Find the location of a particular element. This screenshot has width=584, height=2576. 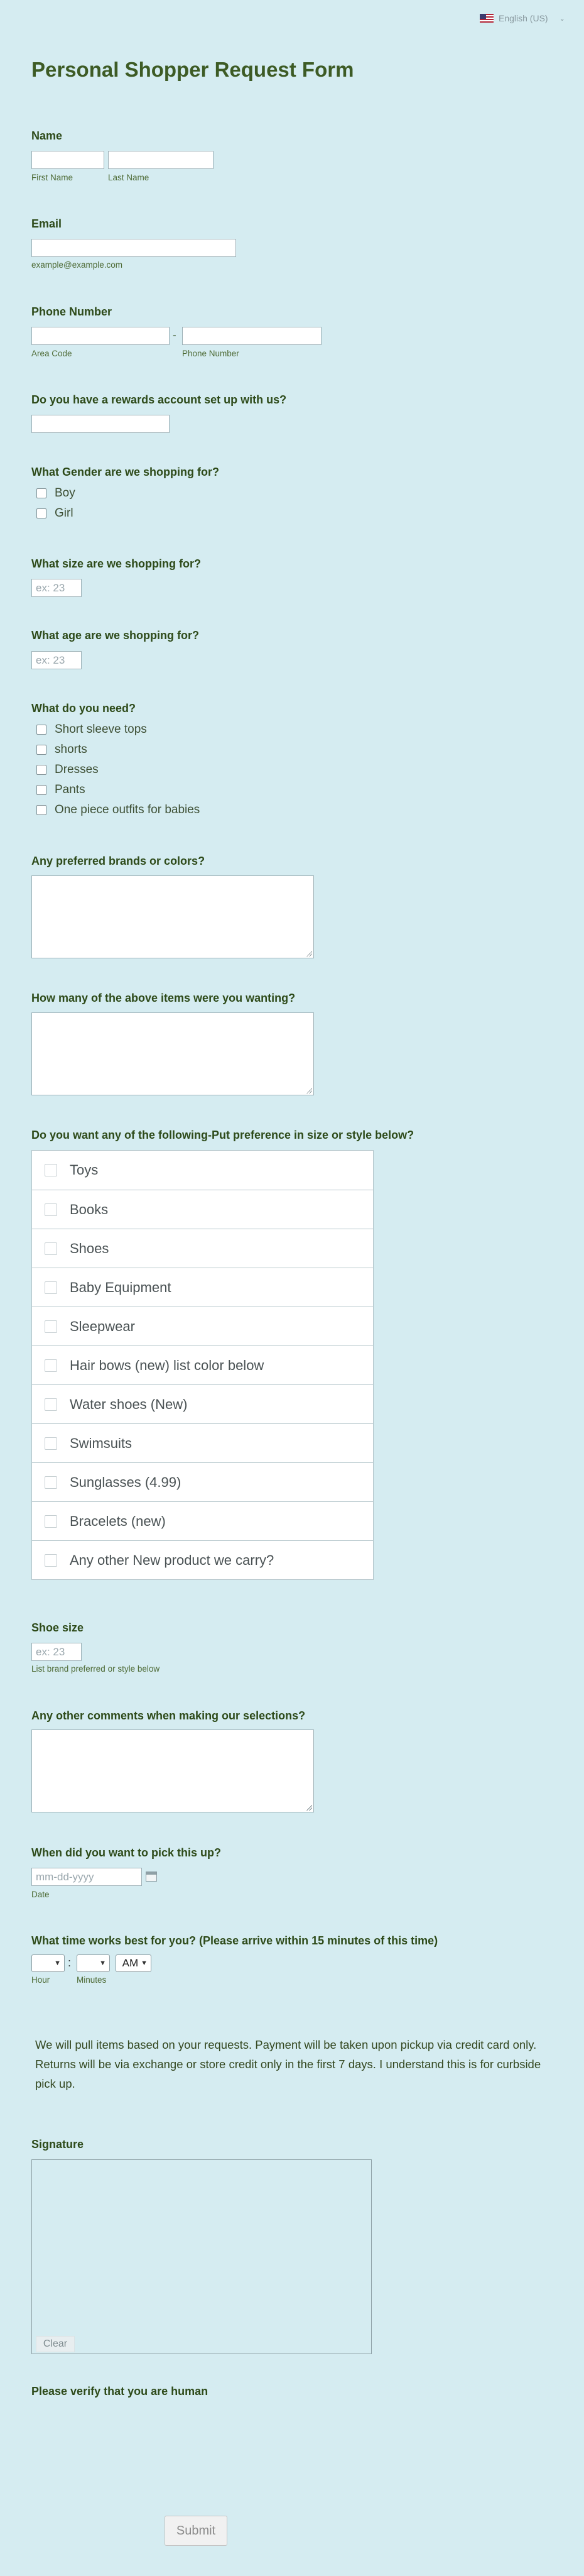

language-selector: English (US) ⌄ is located at coordinates (530, 18).